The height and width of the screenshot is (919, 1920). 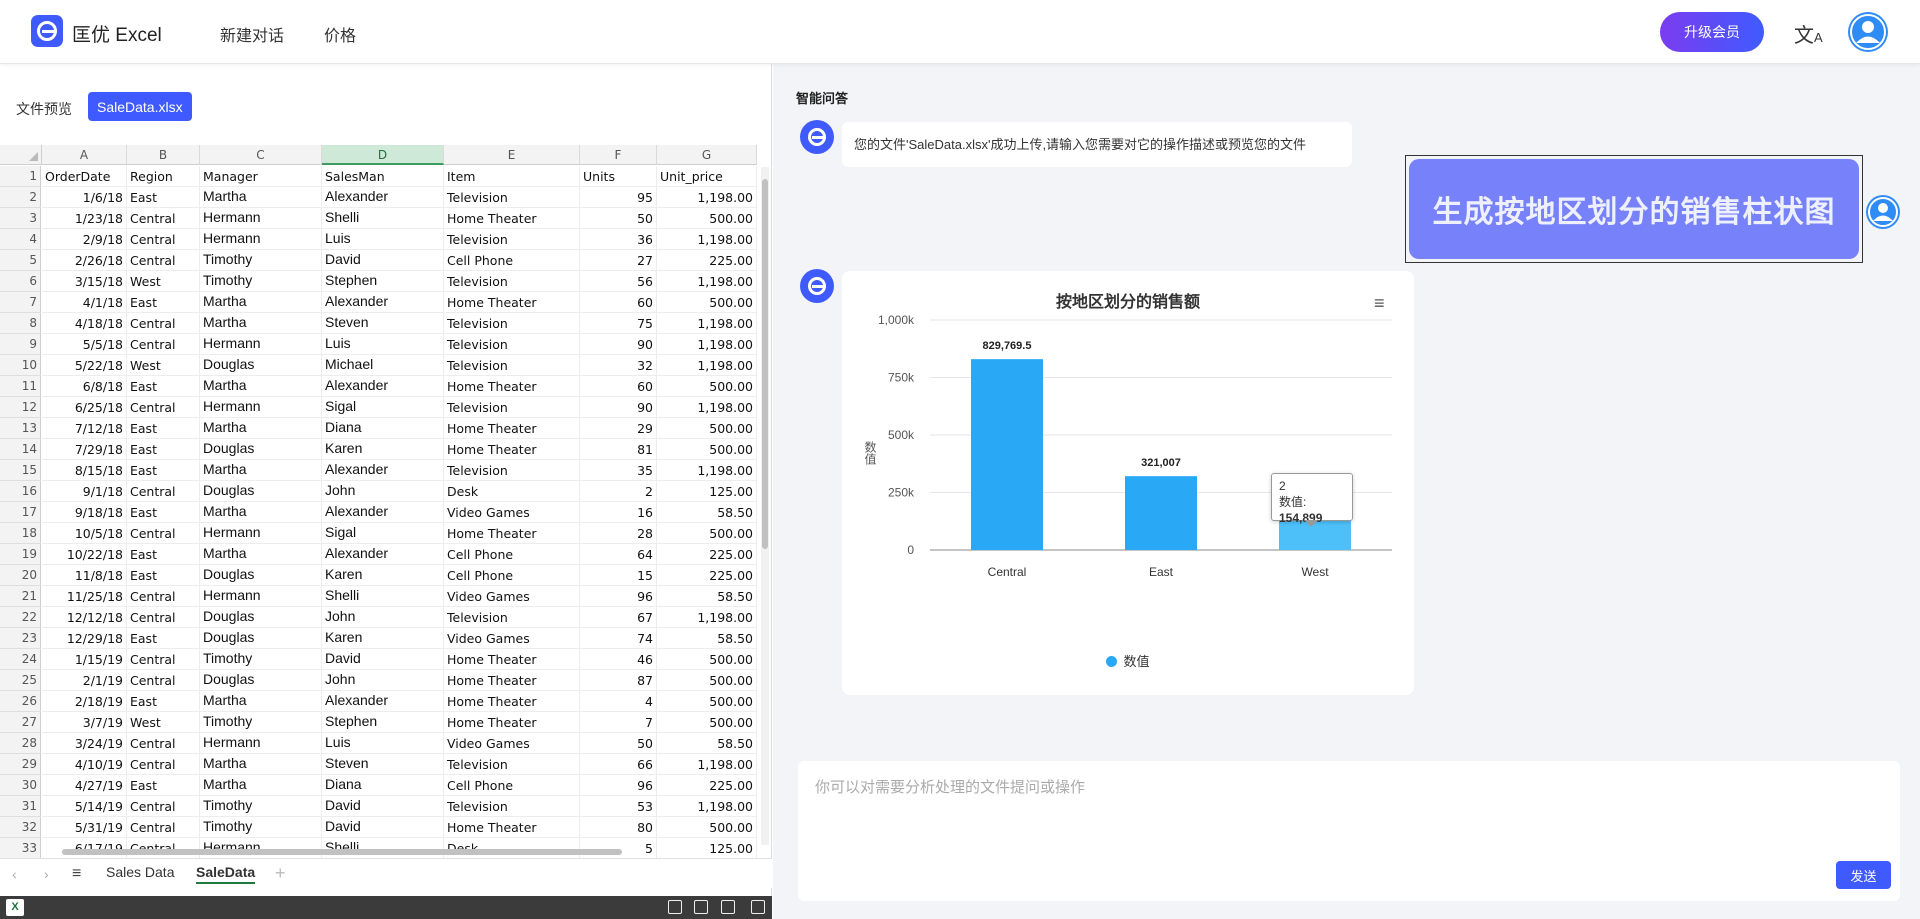 What do you see at coordinates (340, 34) in the screenshot?
I see `nav-pricing: 价格` at bounding box center [340, 34].